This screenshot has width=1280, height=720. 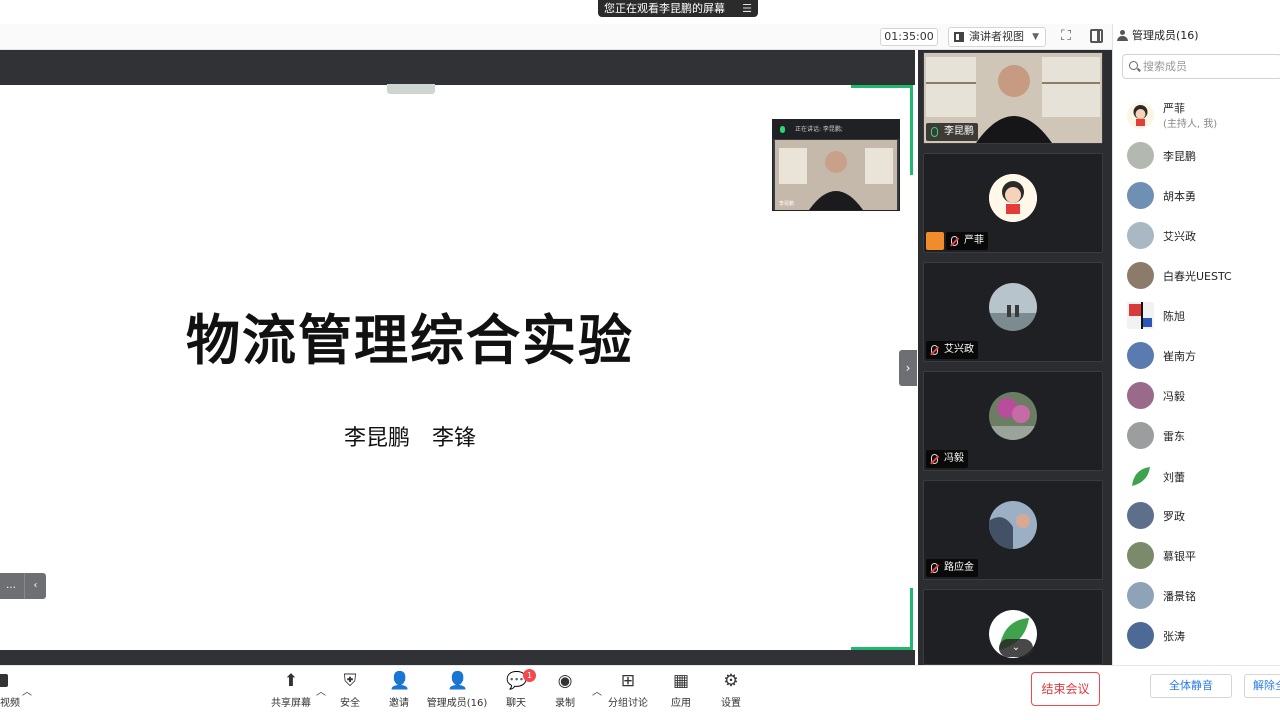 I want to click on photo-avatar-icon, so click(x=1013, y=525).